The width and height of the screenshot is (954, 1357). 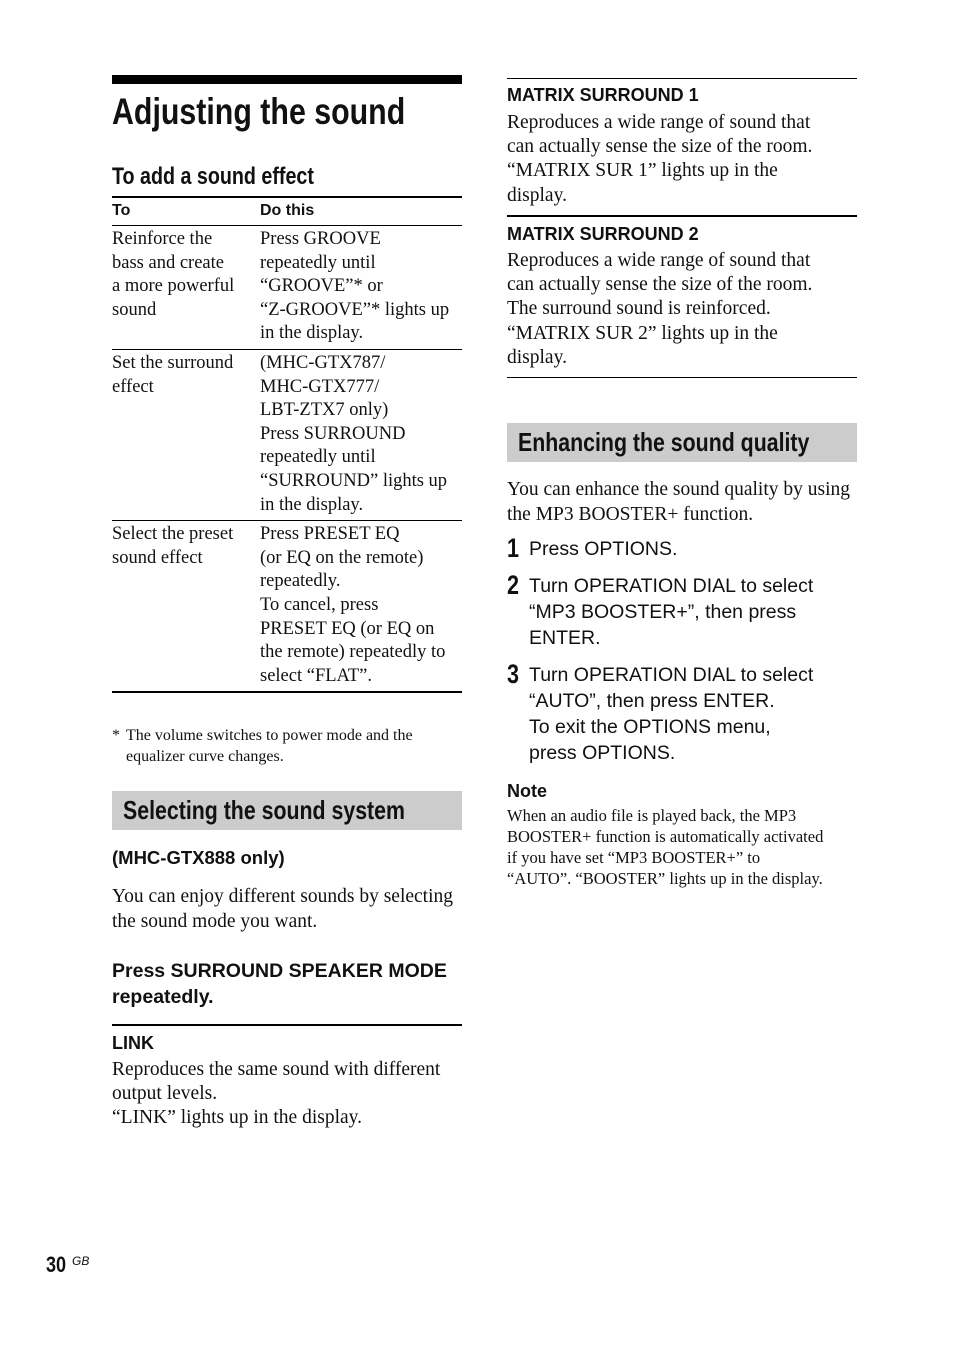 What do you see at coordinates (330, 534) in the screenshot?
I see `cell-line: Press PRESET EQ` at bounding box center [330, 534].